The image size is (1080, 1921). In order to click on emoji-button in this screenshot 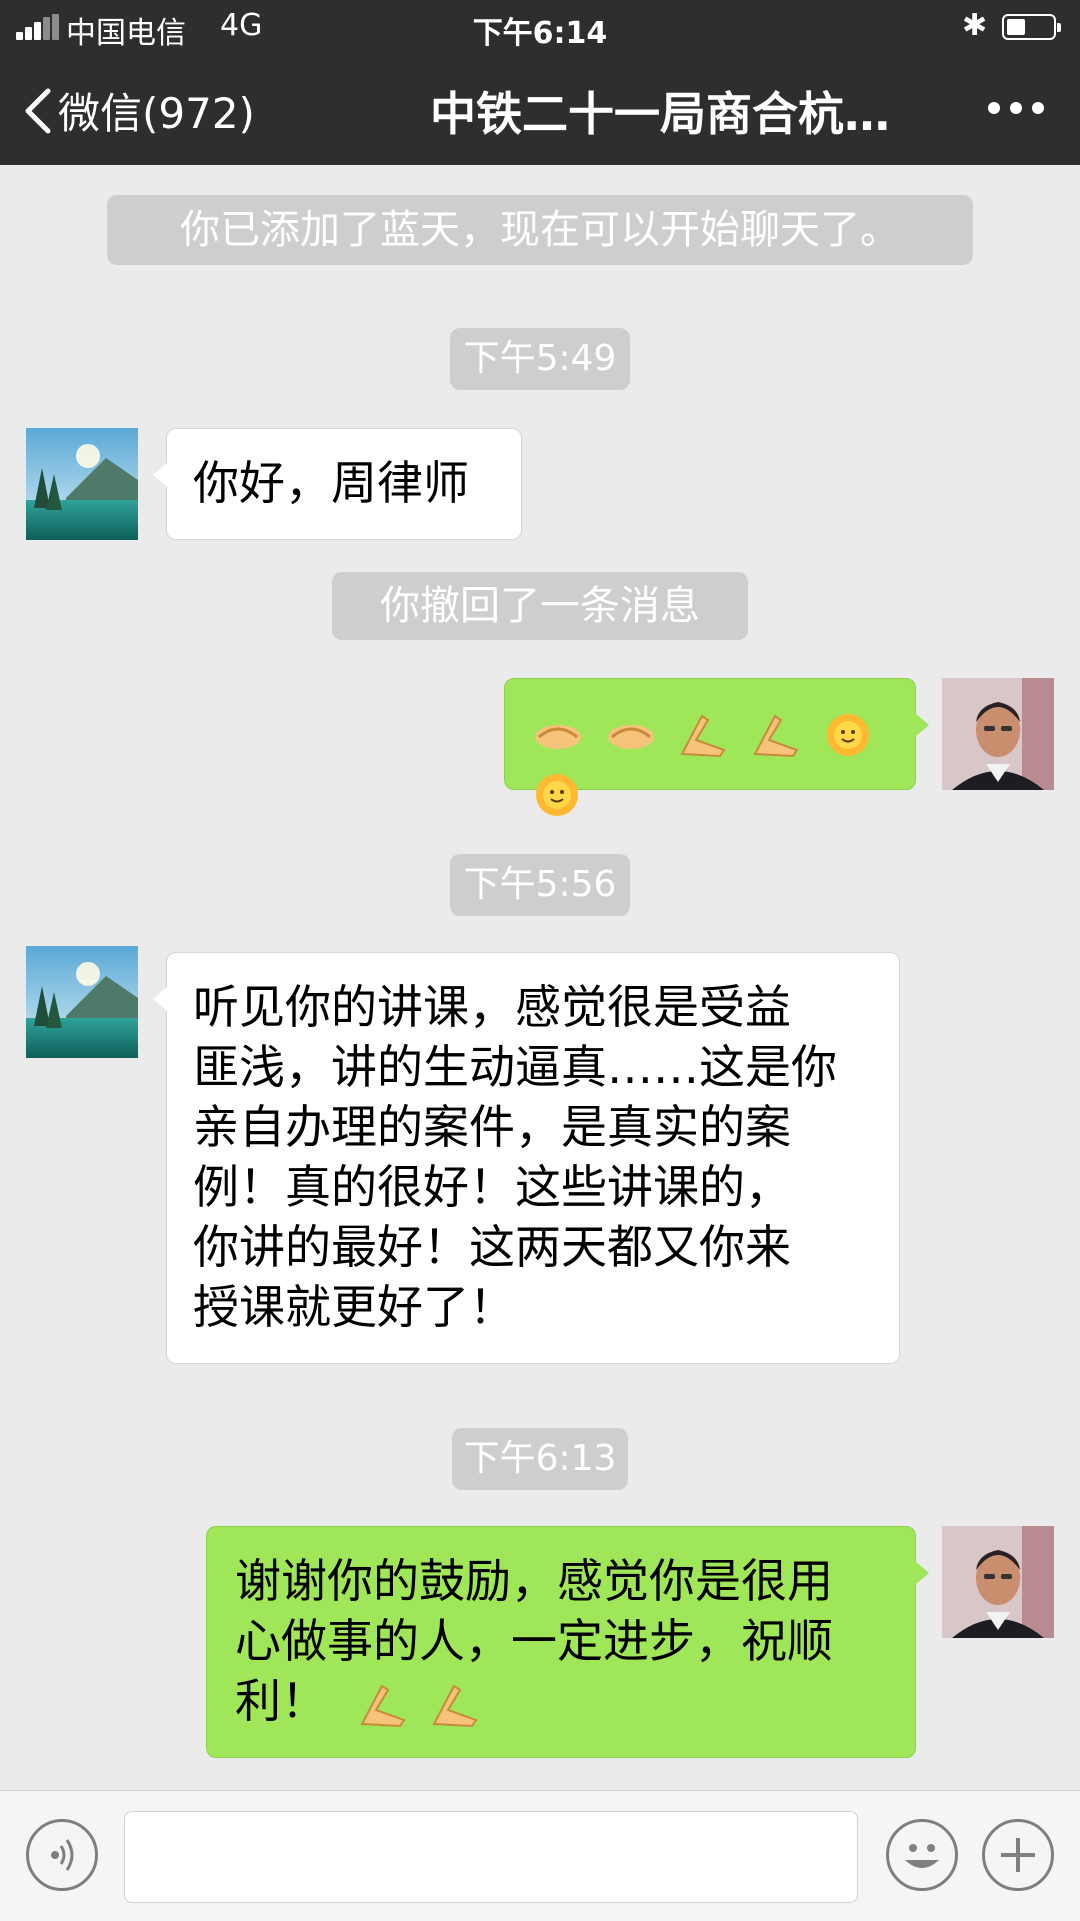, I will do `click(922, 1855)`.